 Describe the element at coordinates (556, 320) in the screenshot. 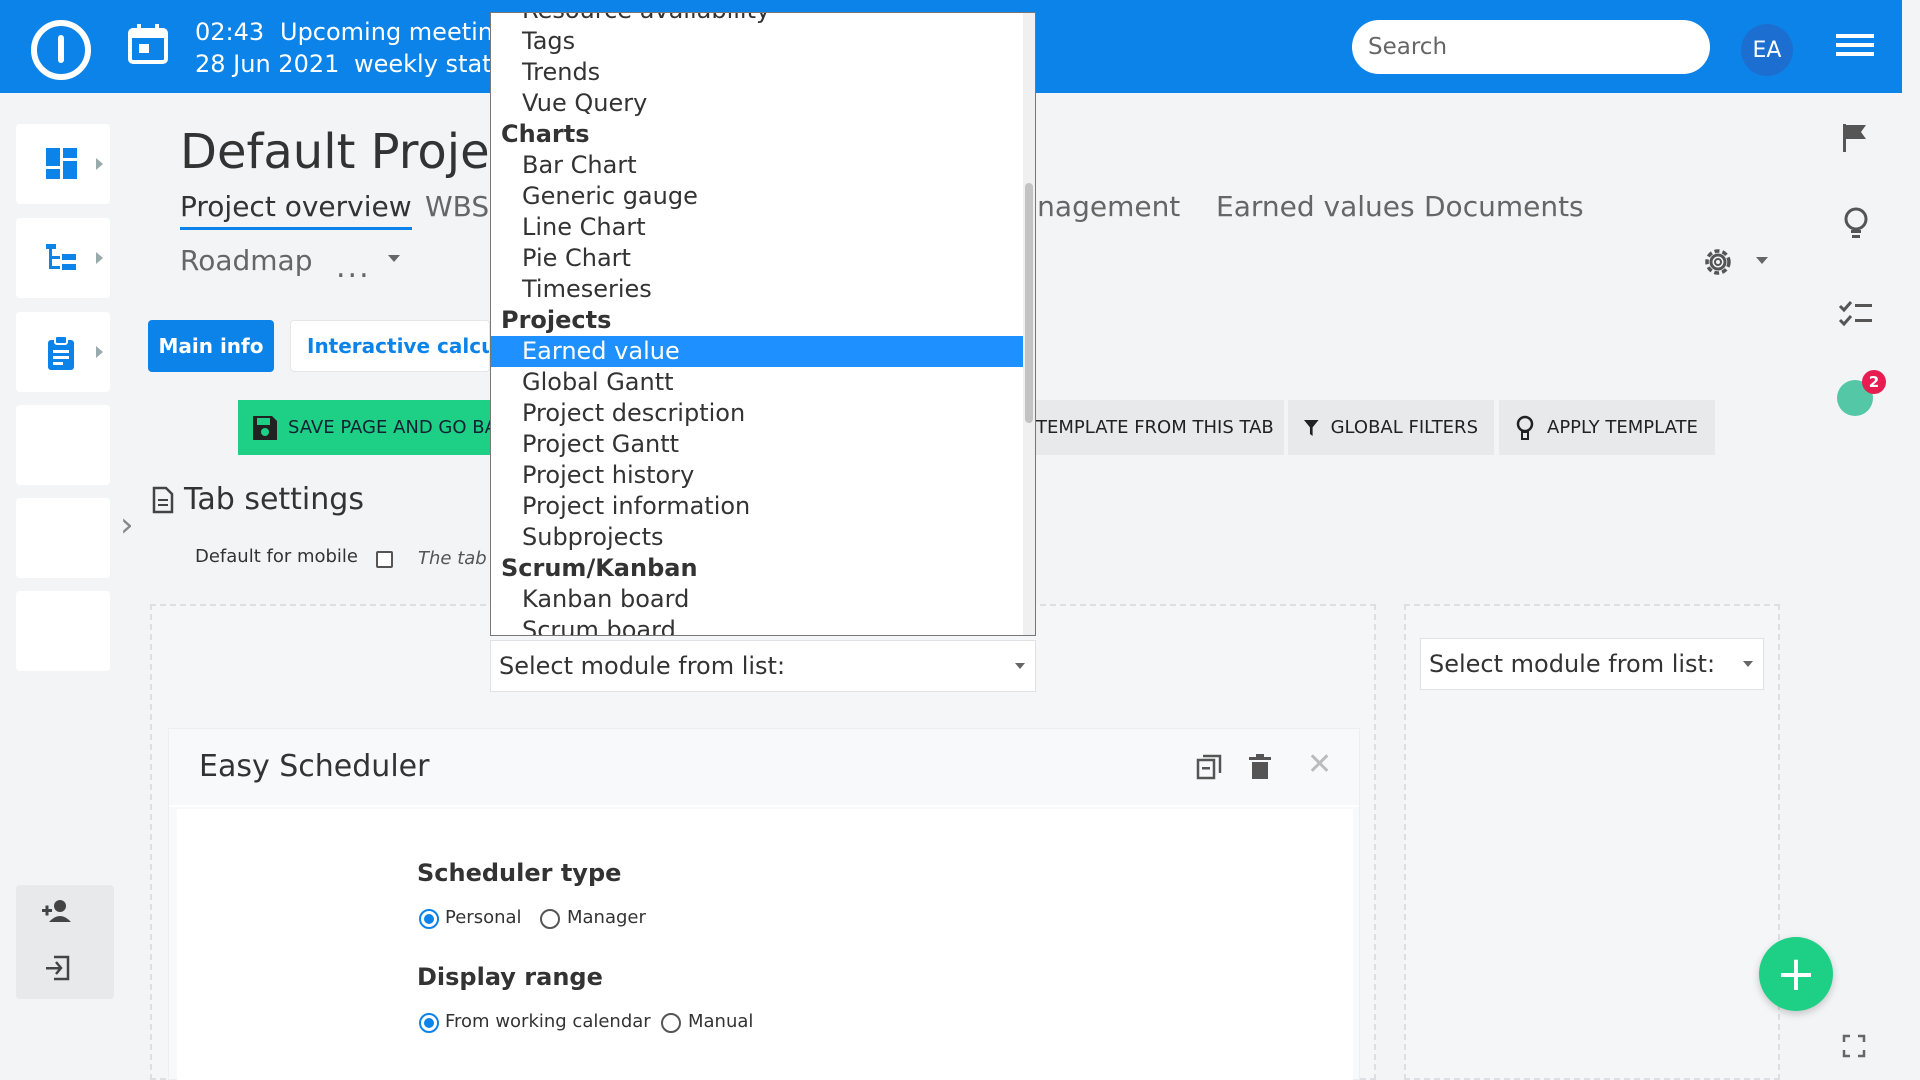

I see `dropdown-group-label: Projects` at that location.